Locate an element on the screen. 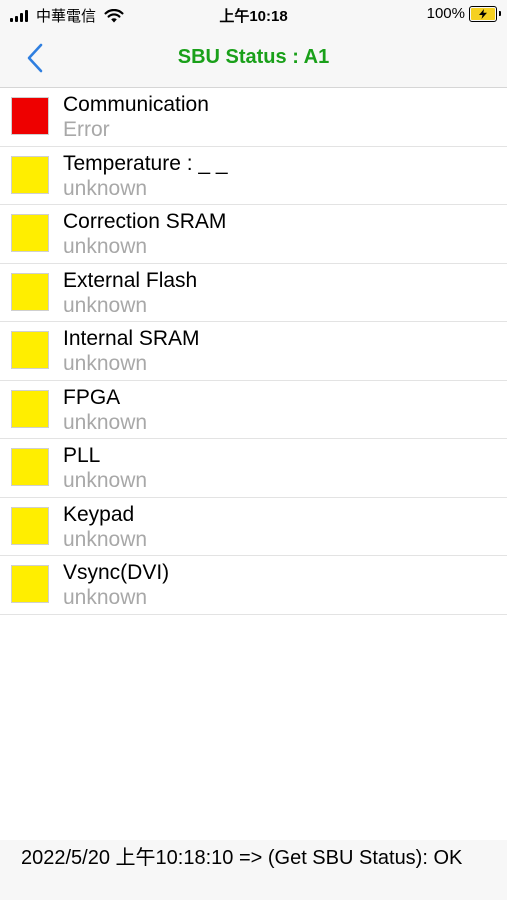 Image resolution: width=507 pixels, height=900 pixels. charging-bolt-icon is located at coordinates (483, 13).